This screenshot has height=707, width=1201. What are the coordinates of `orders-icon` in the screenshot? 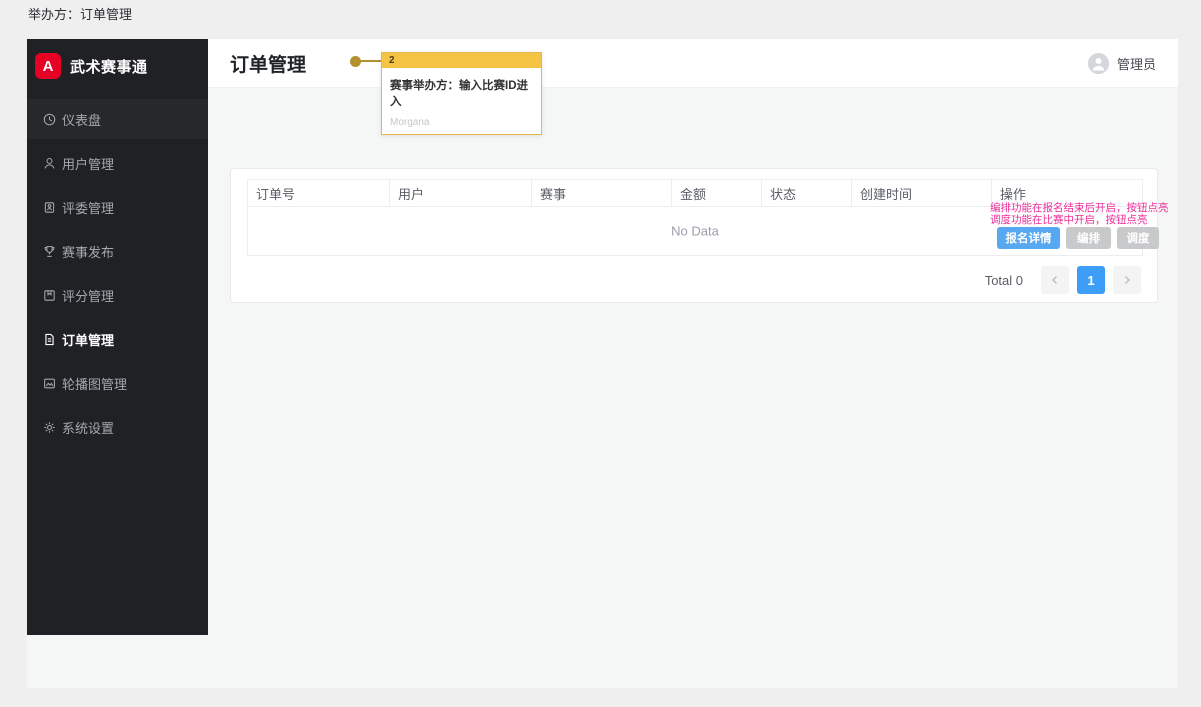 It's located at (49, 339).